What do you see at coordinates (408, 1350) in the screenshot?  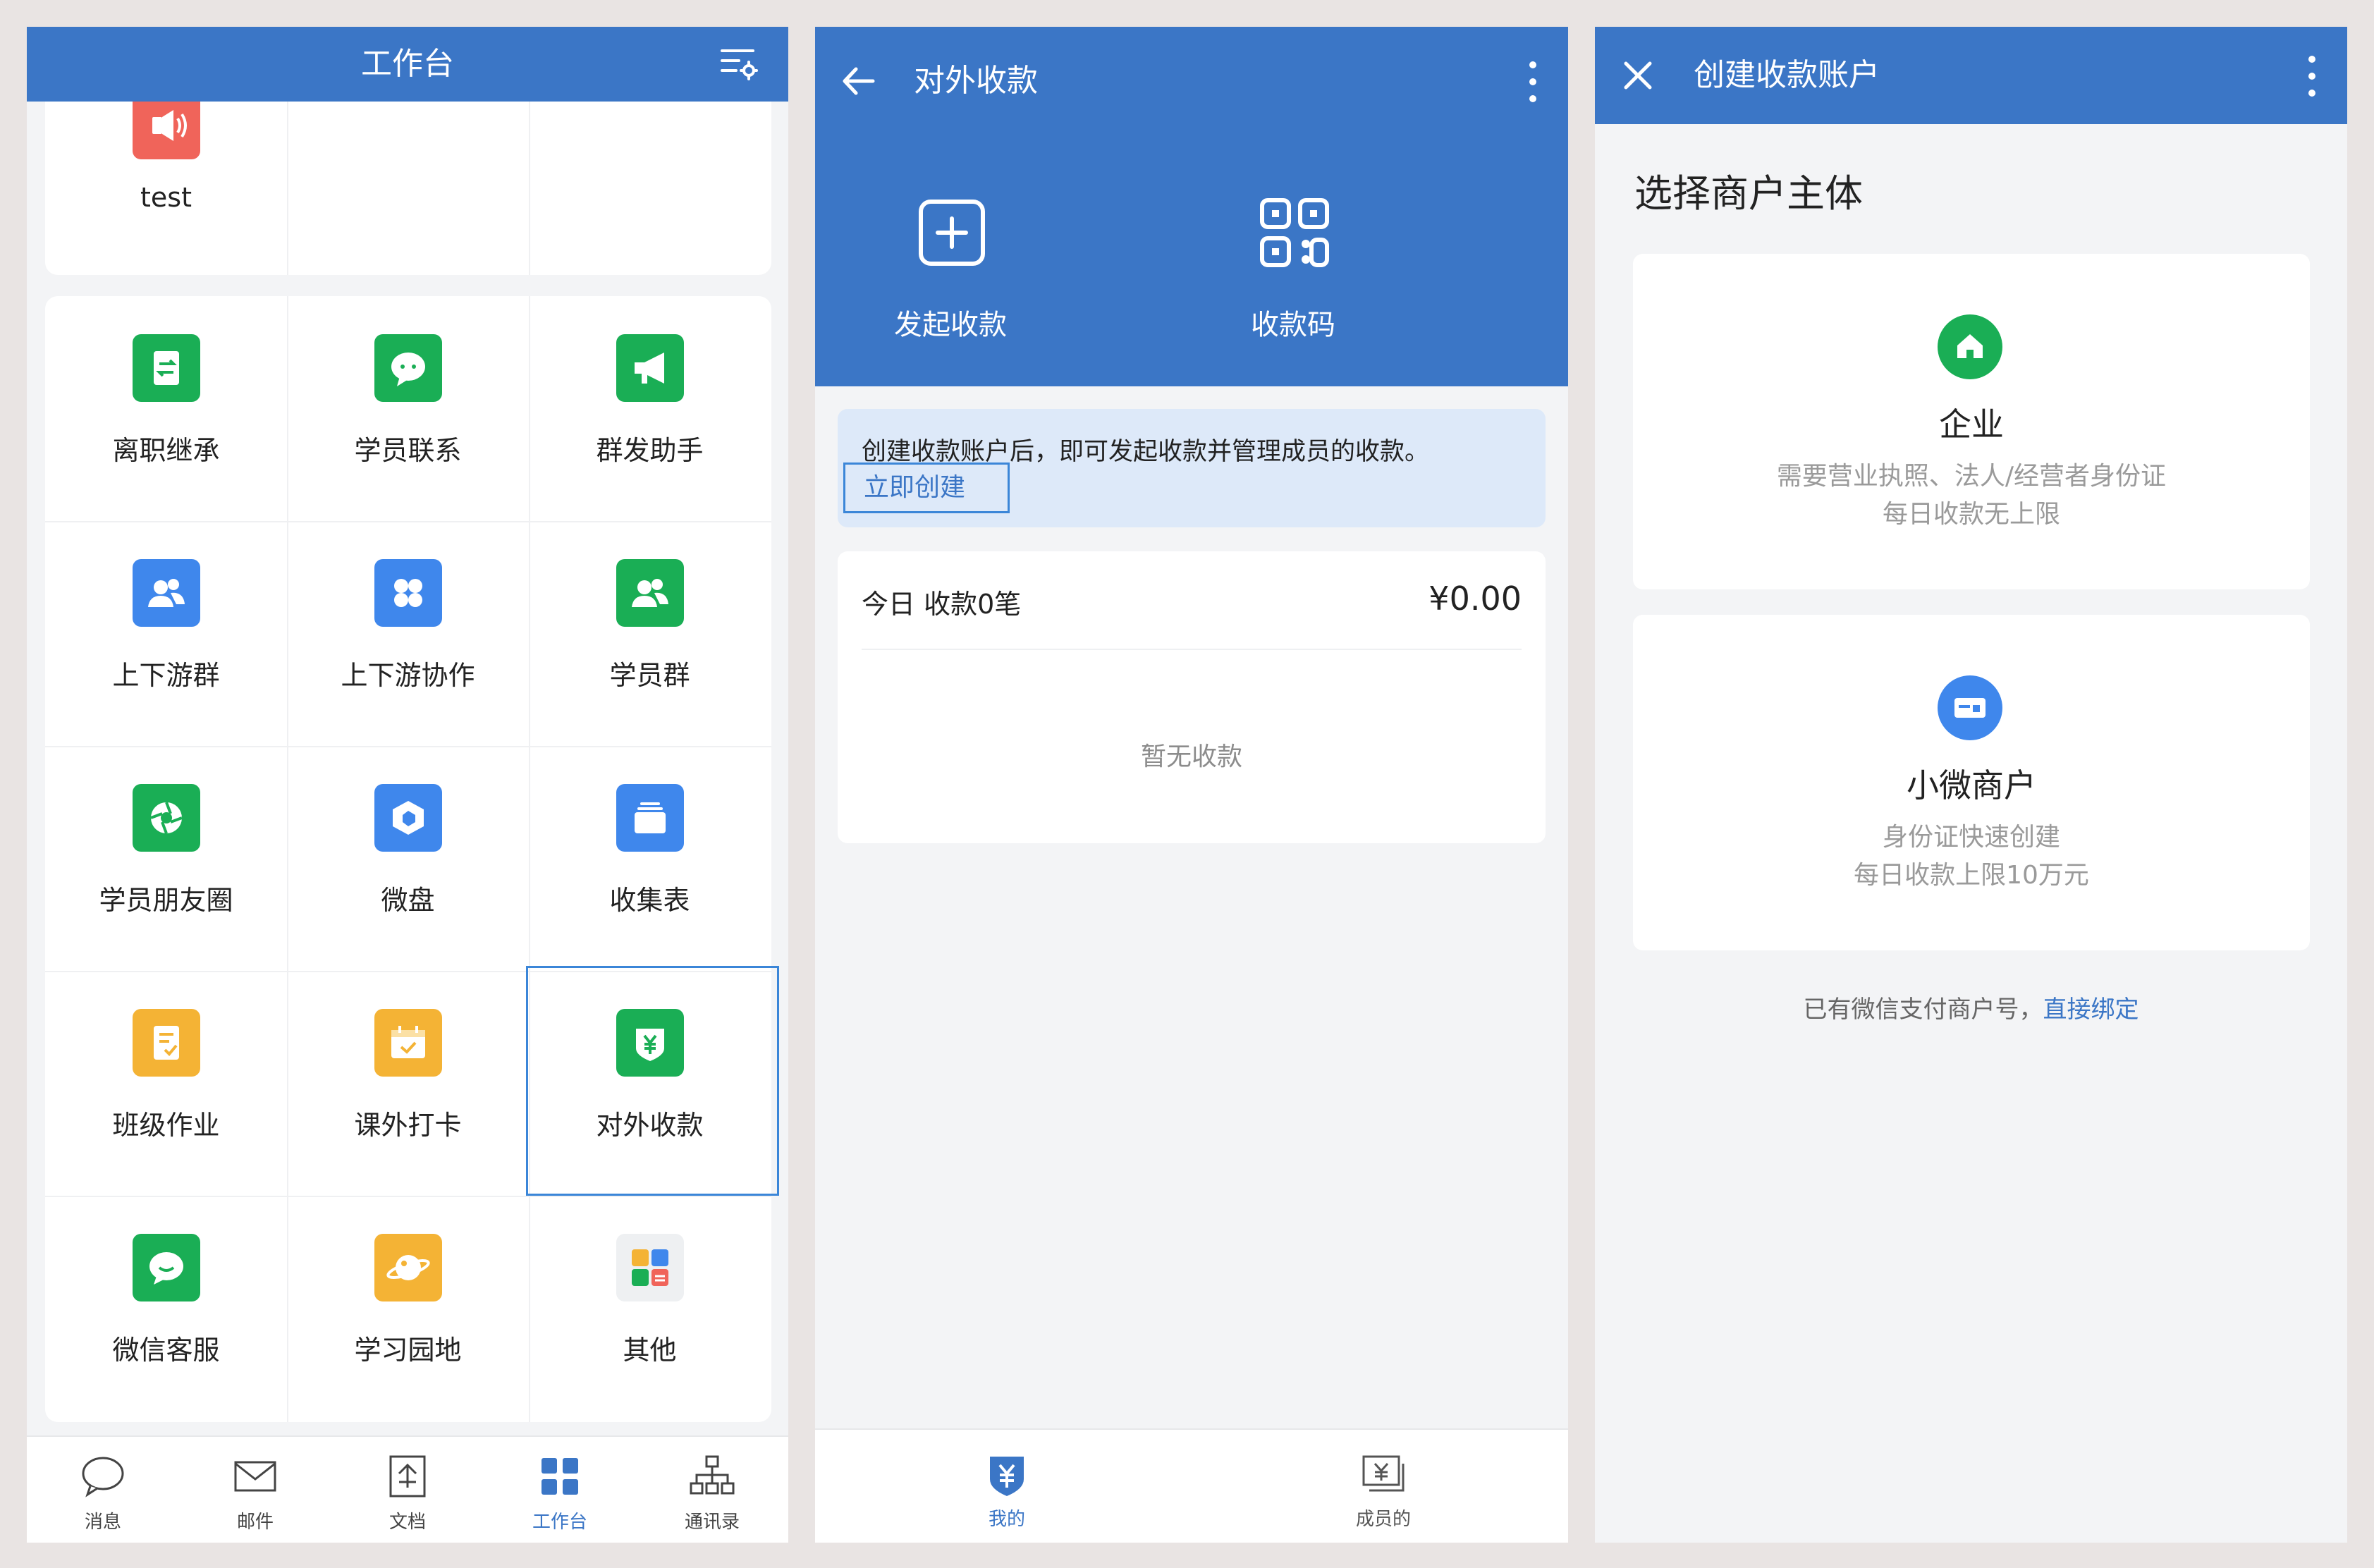 I see `app-label: 学习园地` at bounding box center [408, 1350].